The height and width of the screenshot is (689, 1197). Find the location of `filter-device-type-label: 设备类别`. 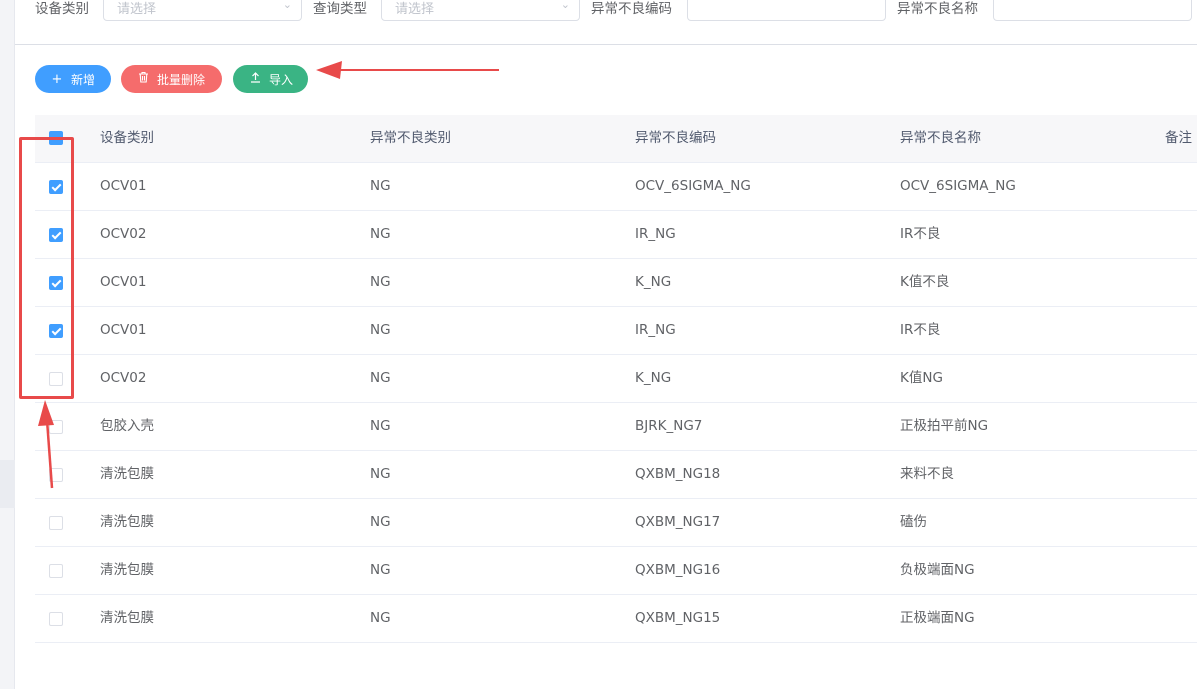

filter-device-type-label: 设备类别 is located at coordinates (62, 9).